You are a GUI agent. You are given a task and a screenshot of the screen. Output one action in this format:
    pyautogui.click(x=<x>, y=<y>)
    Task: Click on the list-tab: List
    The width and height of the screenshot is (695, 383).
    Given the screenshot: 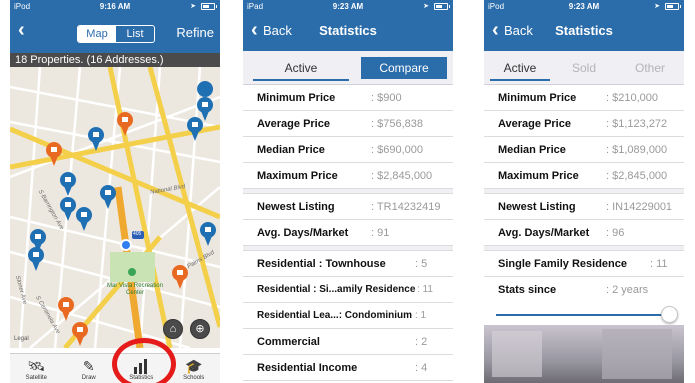 What is the action you would take?
    pyautogui.click(x=135, y=34)
    